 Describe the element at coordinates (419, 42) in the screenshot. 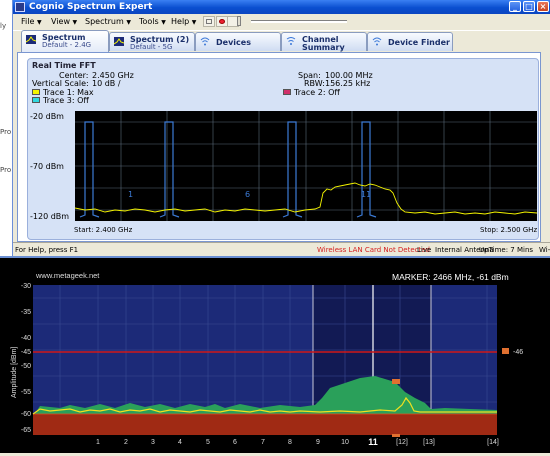

I see `tab-device-finder-title: Device Finder` at that location.